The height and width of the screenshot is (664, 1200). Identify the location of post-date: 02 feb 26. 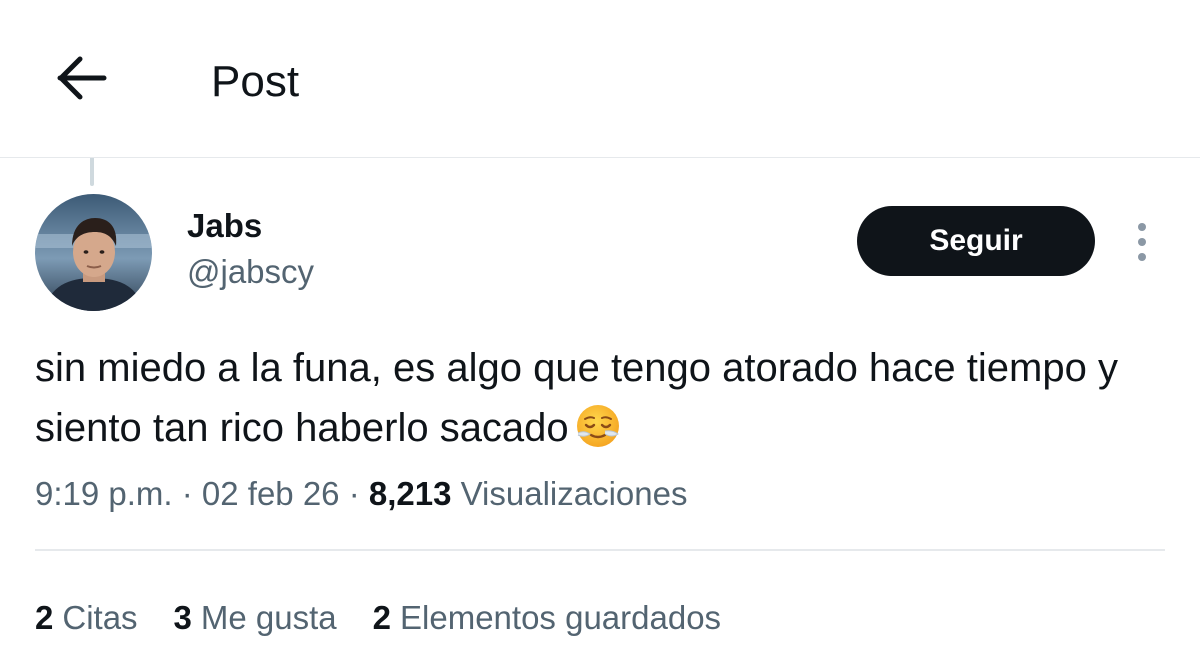
(271, 493).